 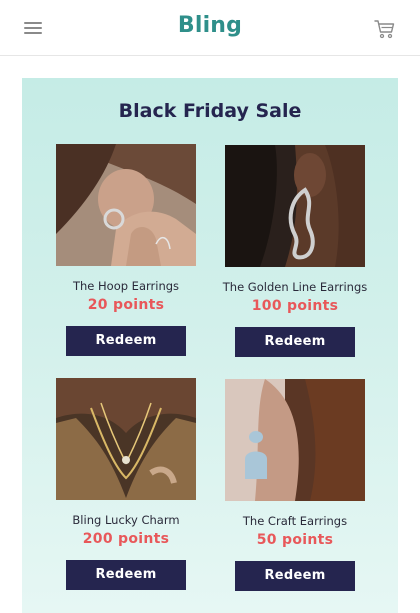 What do you see at coordinates (126, 305) in the screenshot?
I see `product-points: 20 points` at bounding box center [126, 305].